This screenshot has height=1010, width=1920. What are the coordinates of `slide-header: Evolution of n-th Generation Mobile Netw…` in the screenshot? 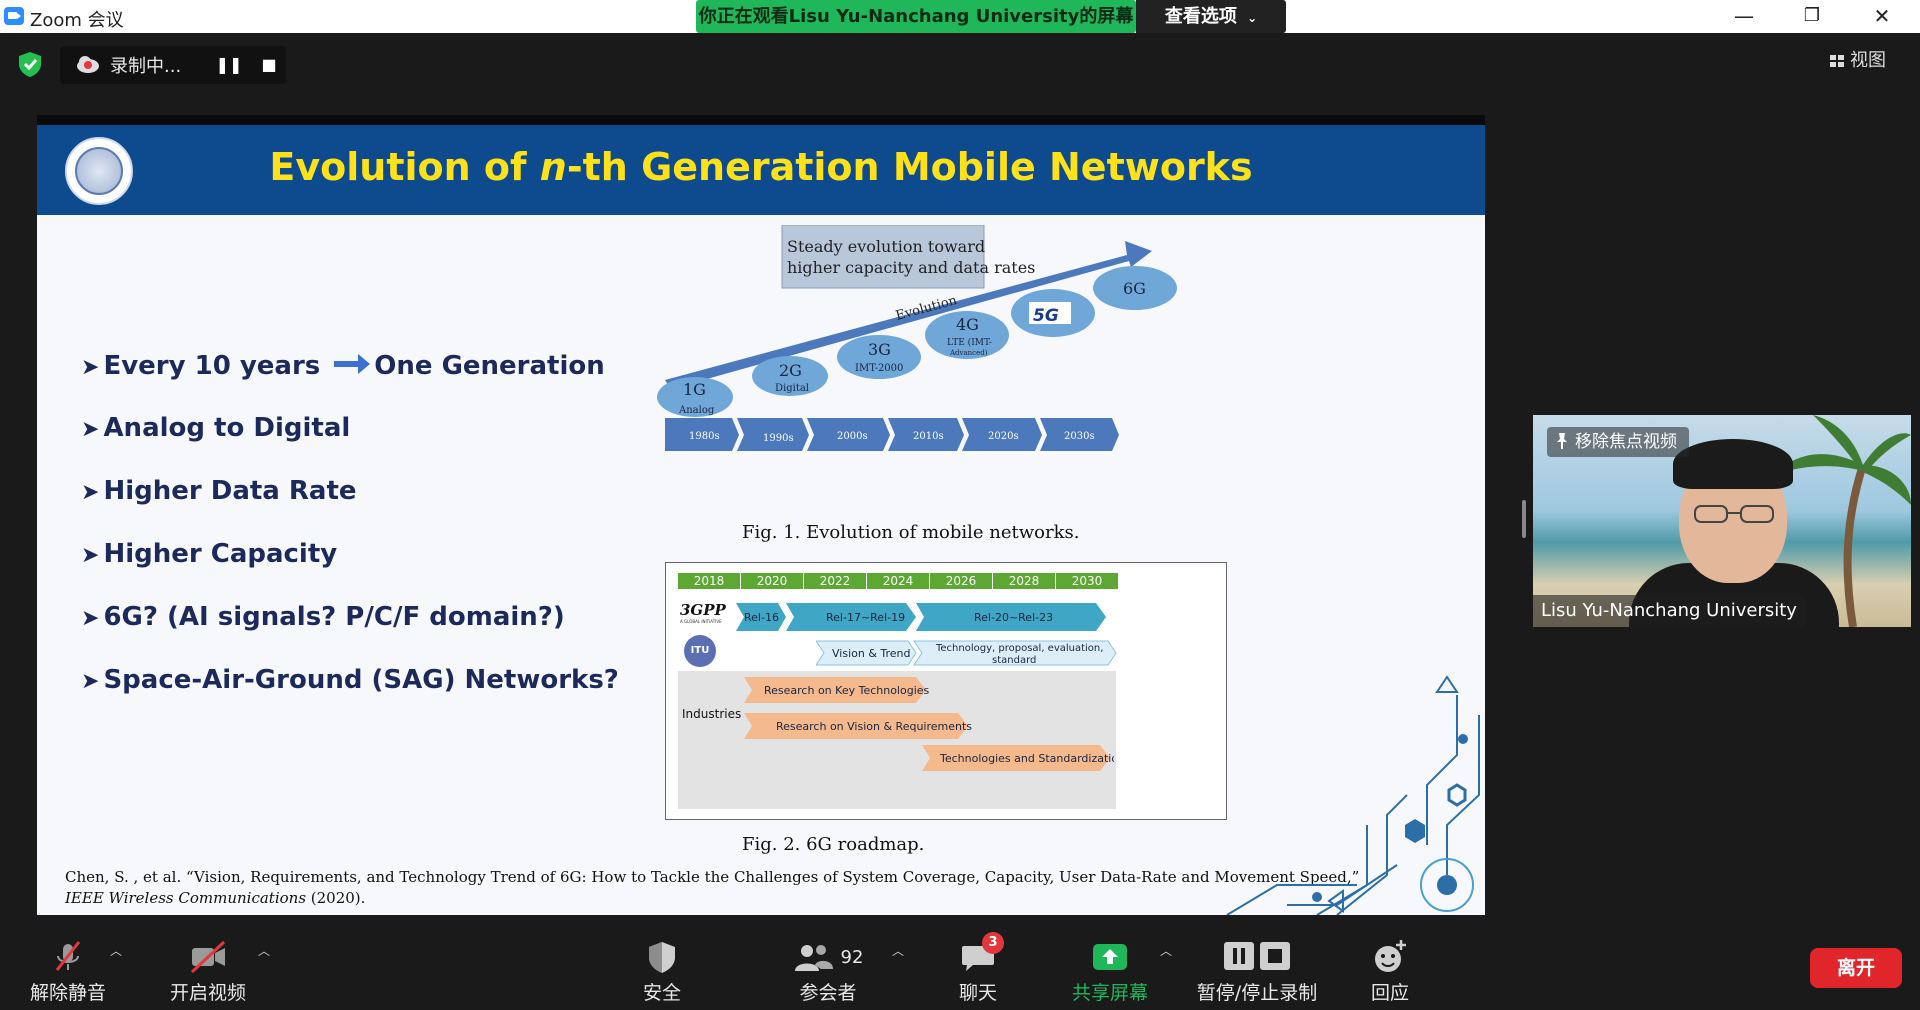 It's located at (761, 170).